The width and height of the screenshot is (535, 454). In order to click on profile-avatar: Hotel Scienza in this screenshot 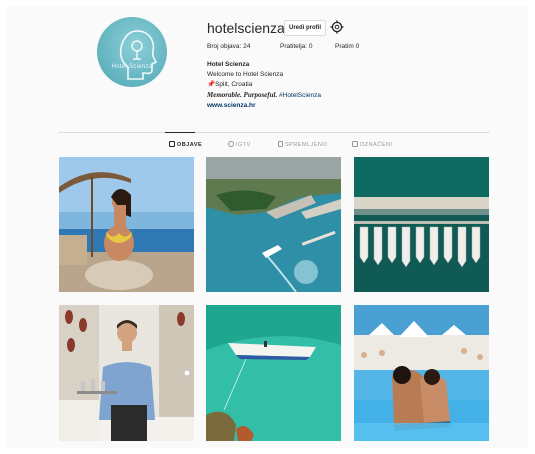, I will do `click(132, 52)`.